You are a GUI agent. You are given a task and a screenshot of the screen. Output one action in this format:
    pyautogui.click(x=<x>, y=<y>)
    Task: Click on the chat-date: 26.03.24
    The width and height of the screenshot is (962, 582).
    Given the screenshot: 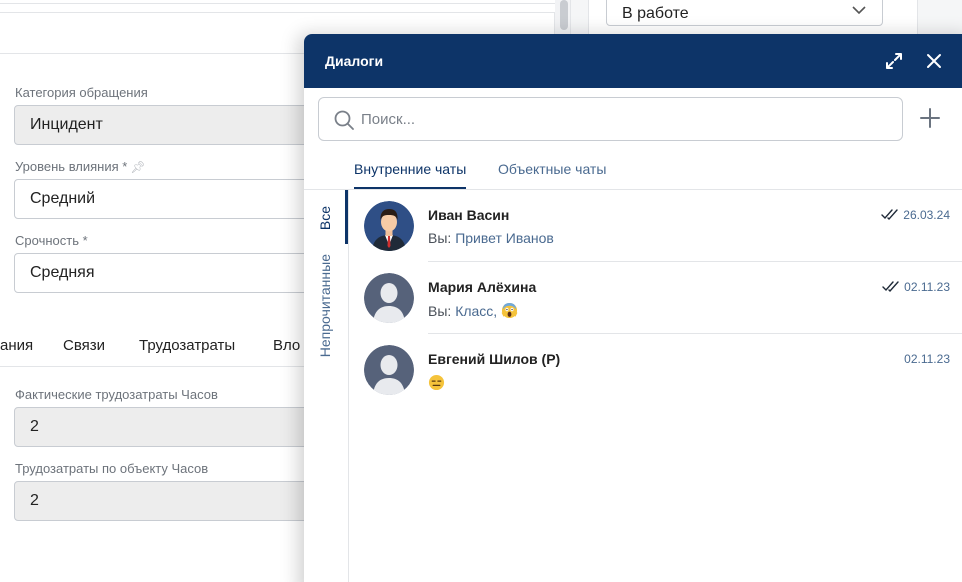 What is the action you would take?
    pyautogui.click(x=915, y=215)
    